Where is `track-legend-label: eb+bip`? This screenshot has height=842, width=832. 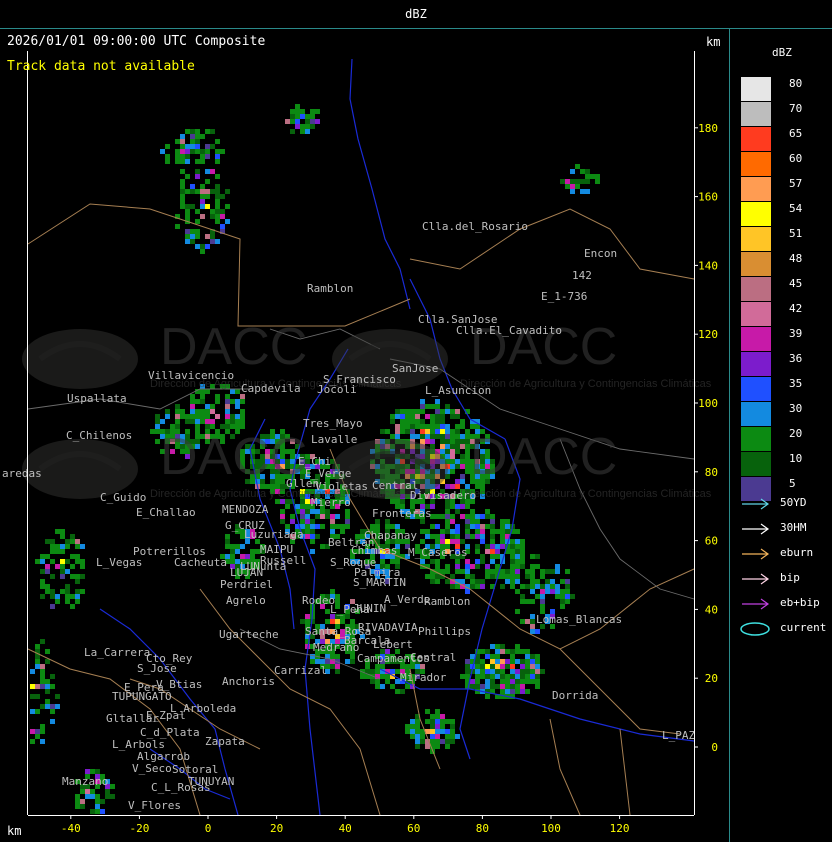 track-legend-label: eb+bip is located at coordinates (800, 602).